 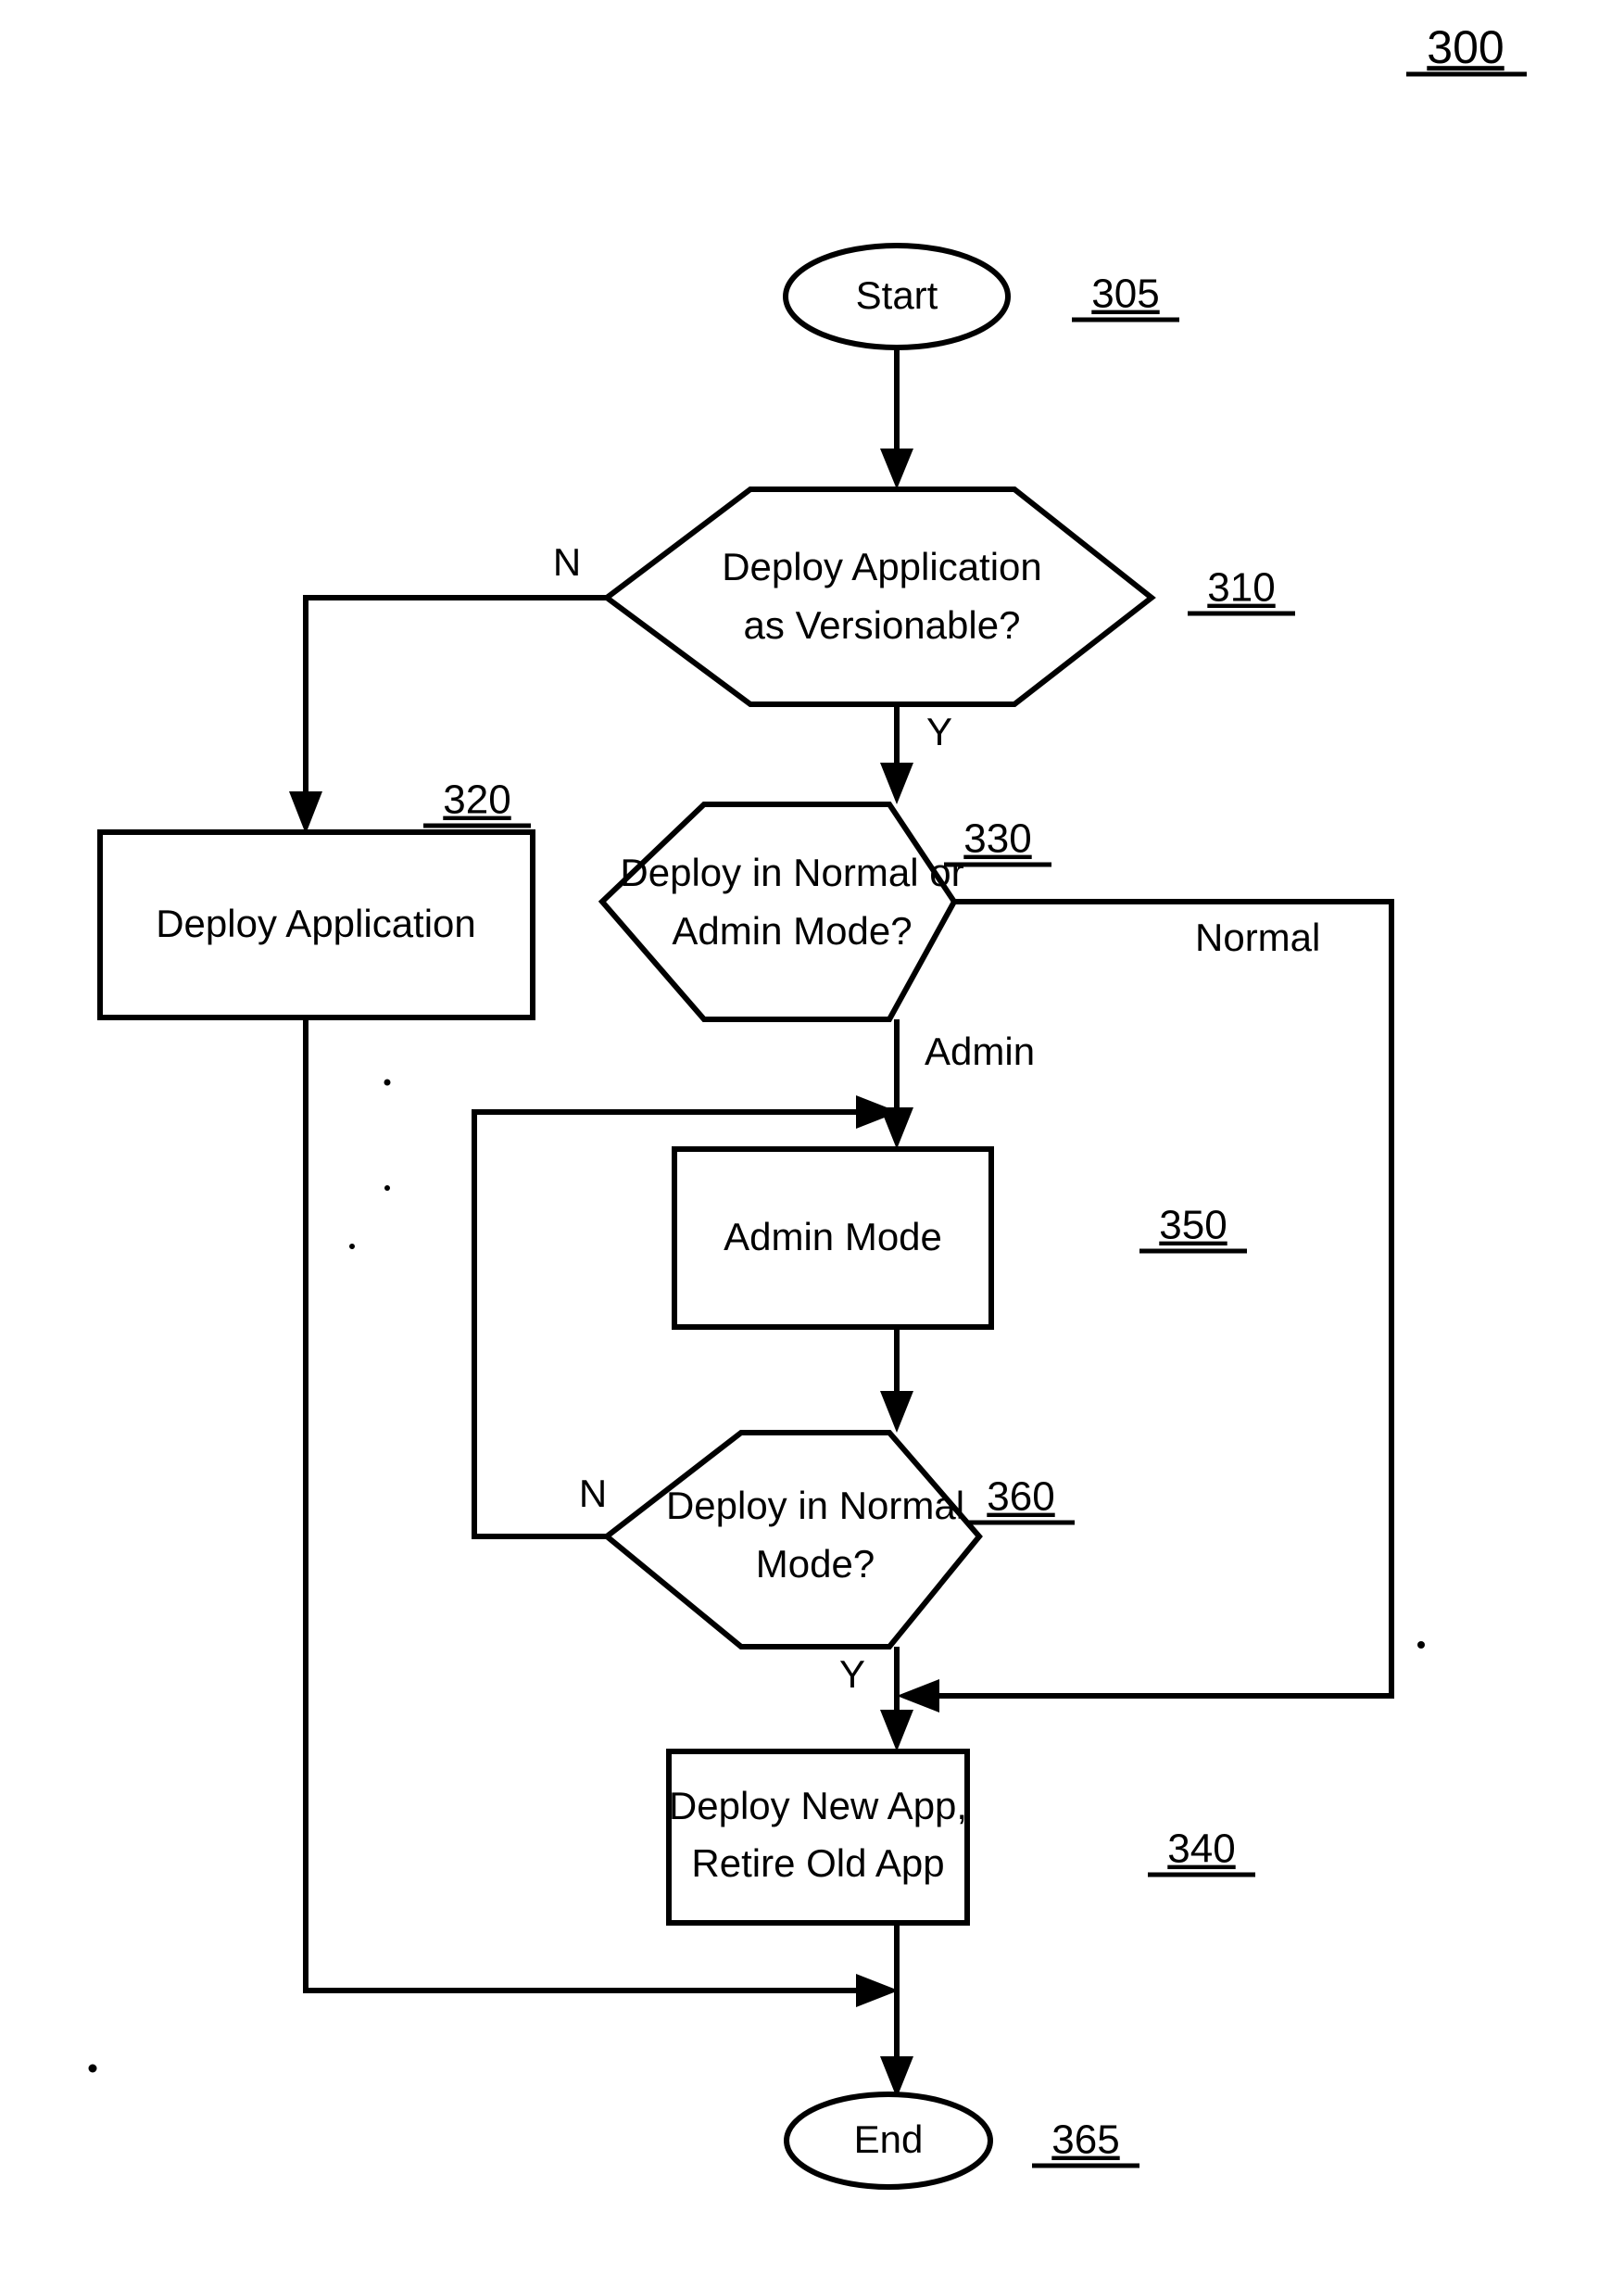 I want to click on ref-305-text: 305, so click(x=1125, y=294).